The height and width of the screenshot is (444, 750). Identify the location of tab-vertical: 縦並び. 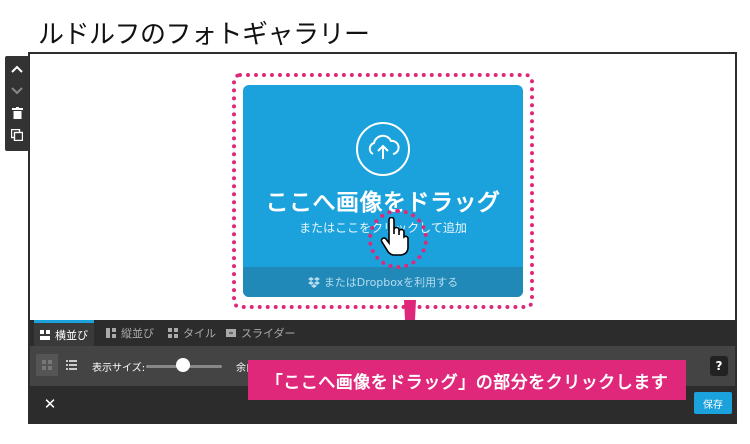
(130, 333).